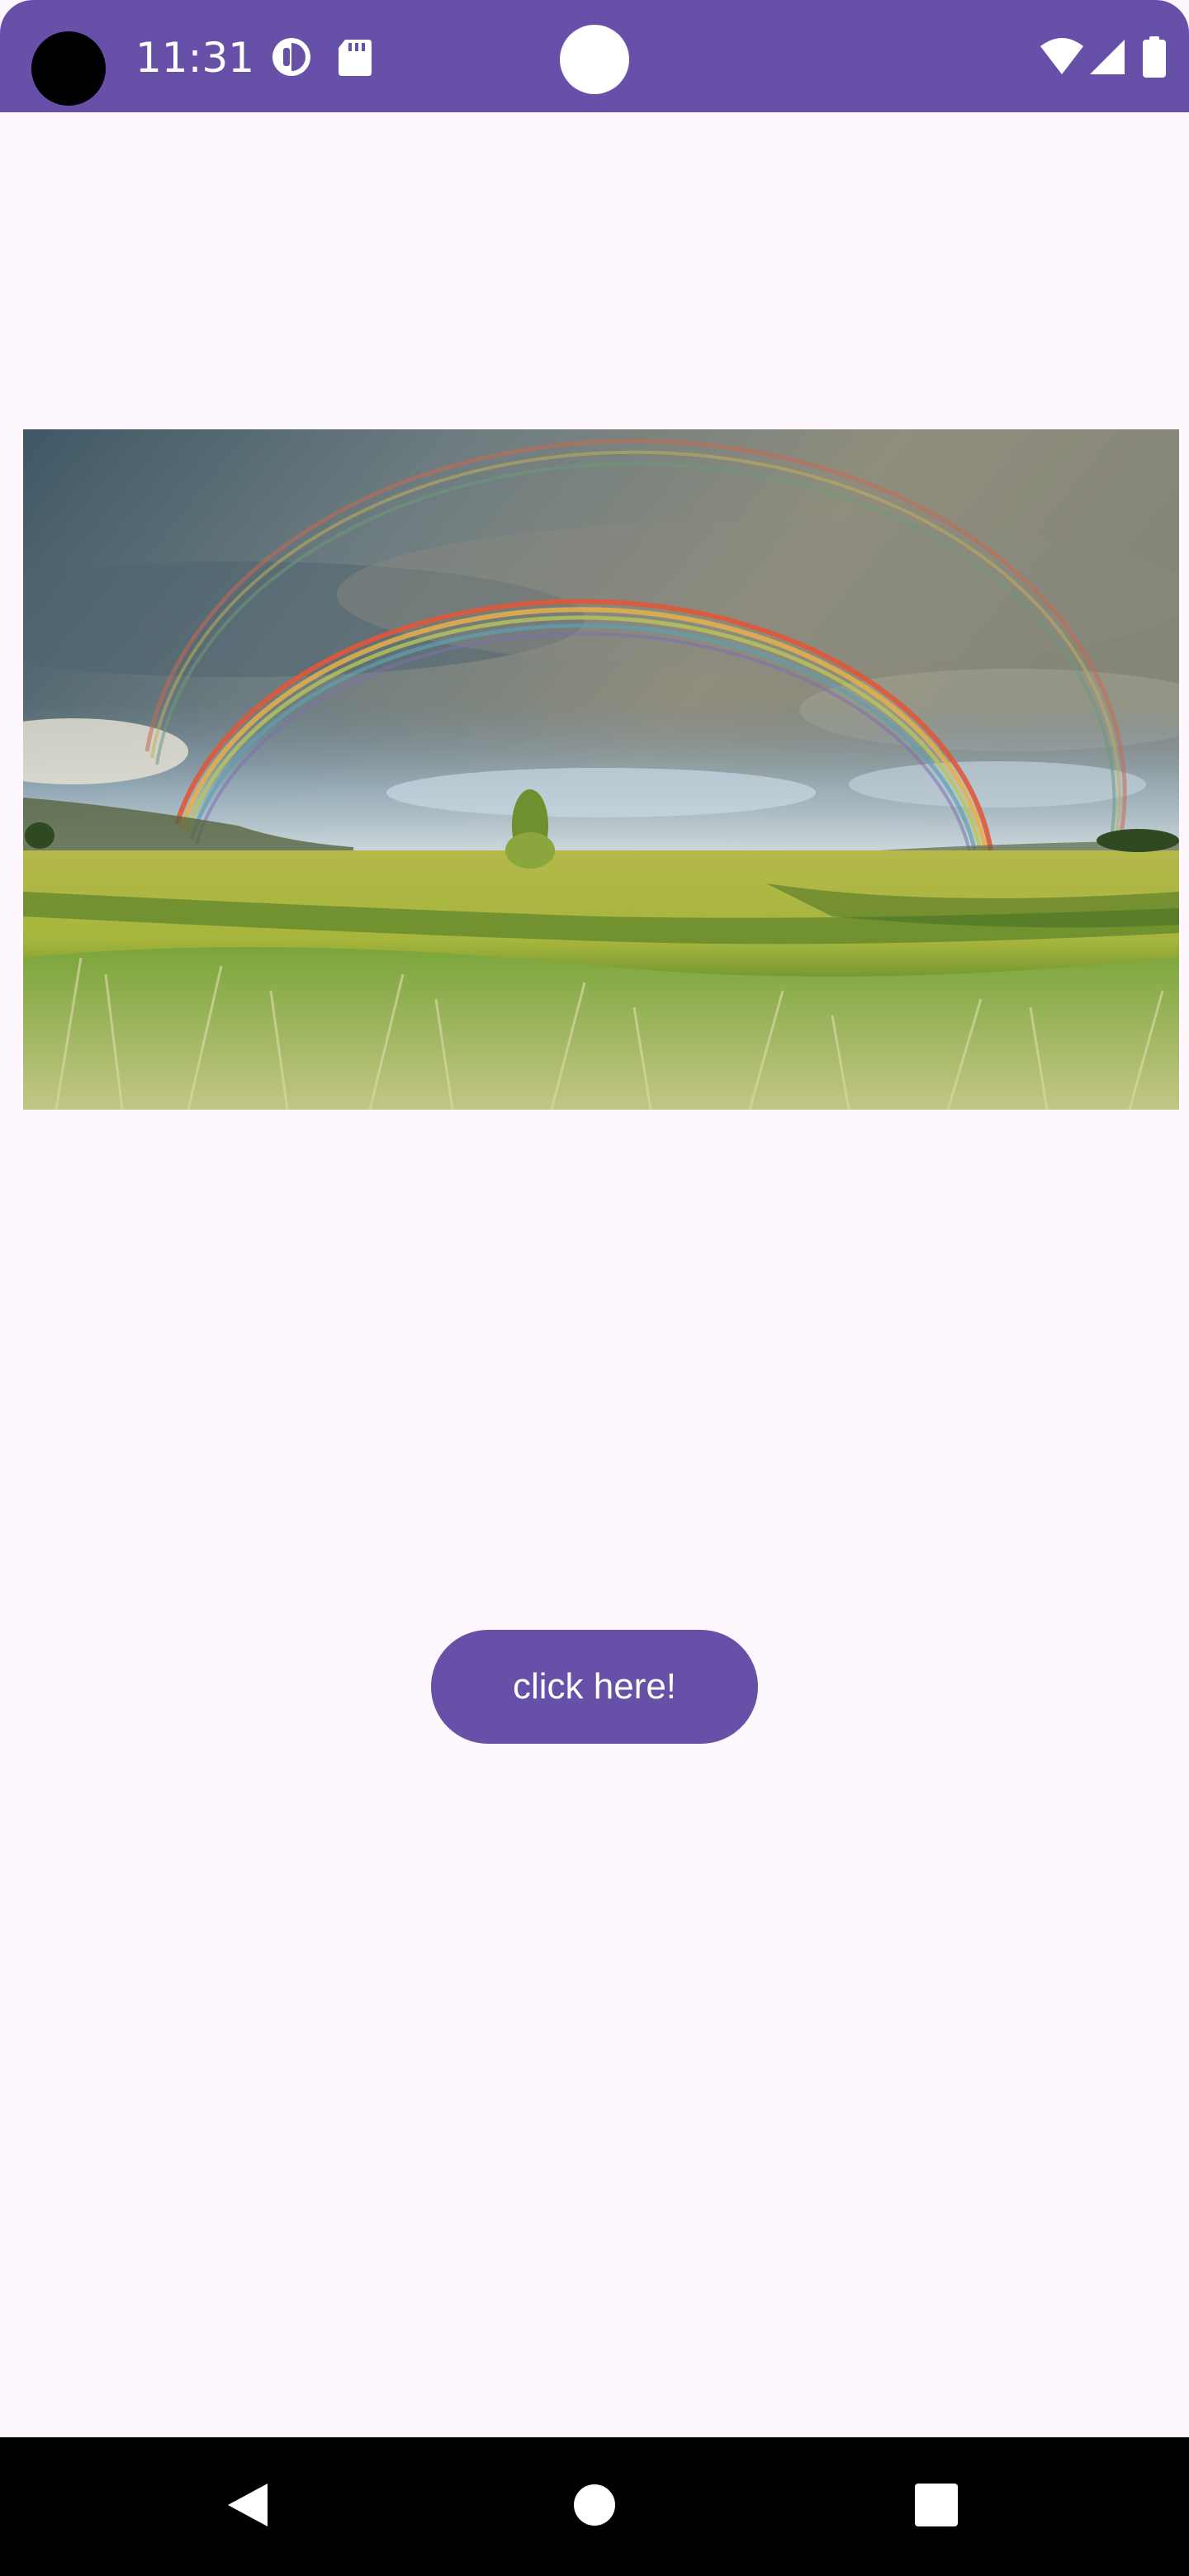 The width and height of the screenshot is (1189, 2576). What do you see at coordinates (68, 68) in the screenshot?
I see `camera-cutout` at bounding box center [68, 68].